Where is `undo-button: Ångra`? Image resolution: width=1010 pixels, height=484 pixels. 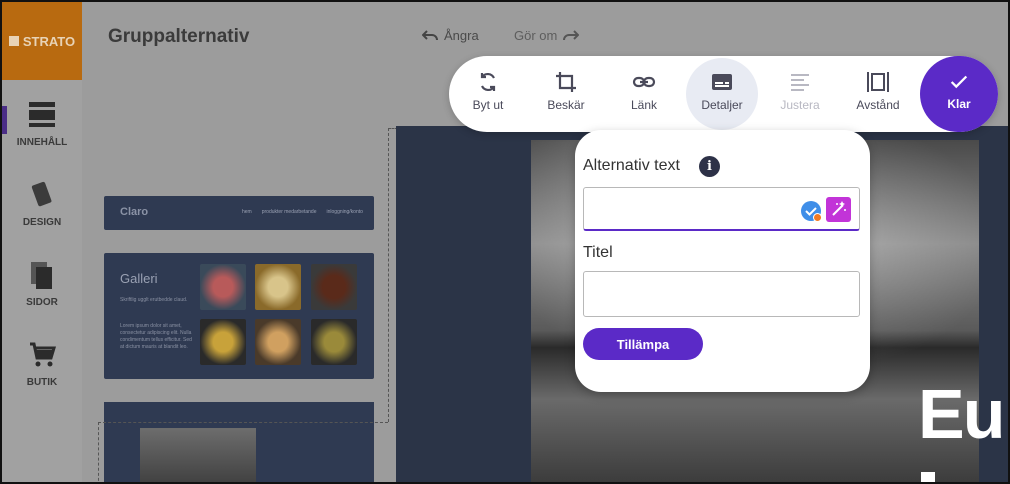 undo-button: Ångra is located at coordinates (450, 35).